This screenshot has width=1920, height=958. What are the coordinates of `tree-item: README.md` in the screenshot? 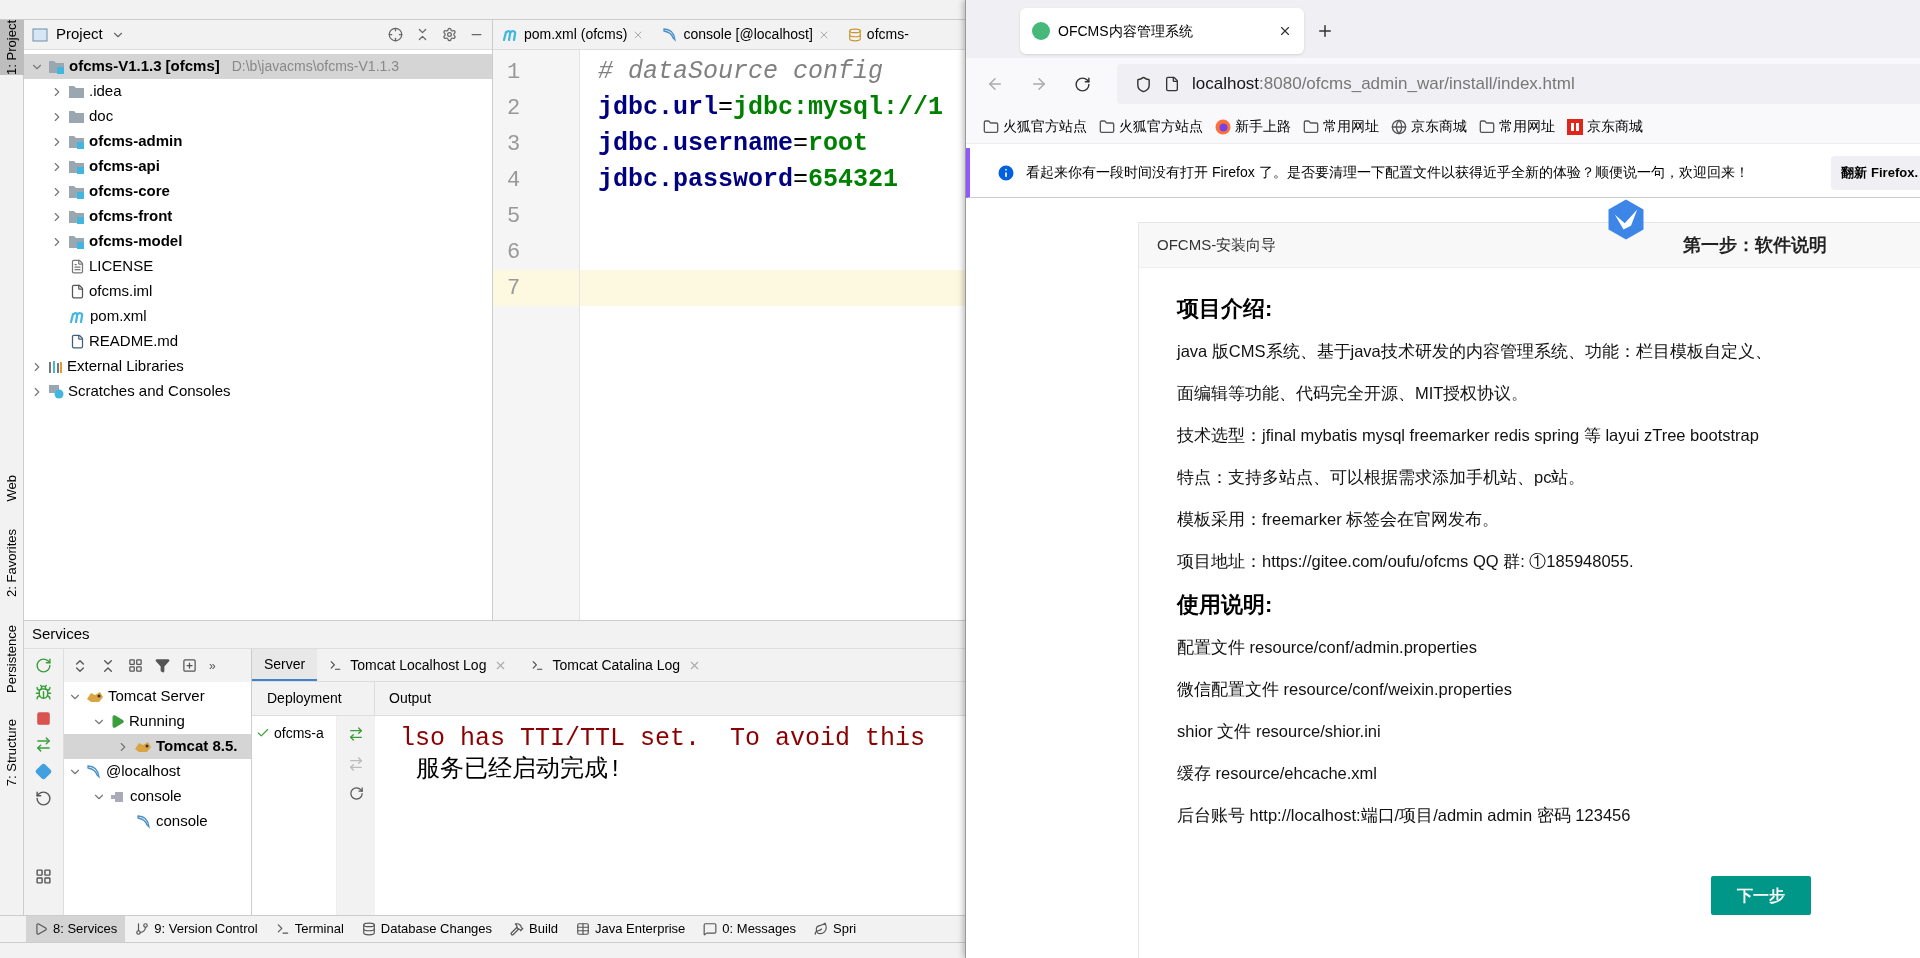 It's located at (134, 341).